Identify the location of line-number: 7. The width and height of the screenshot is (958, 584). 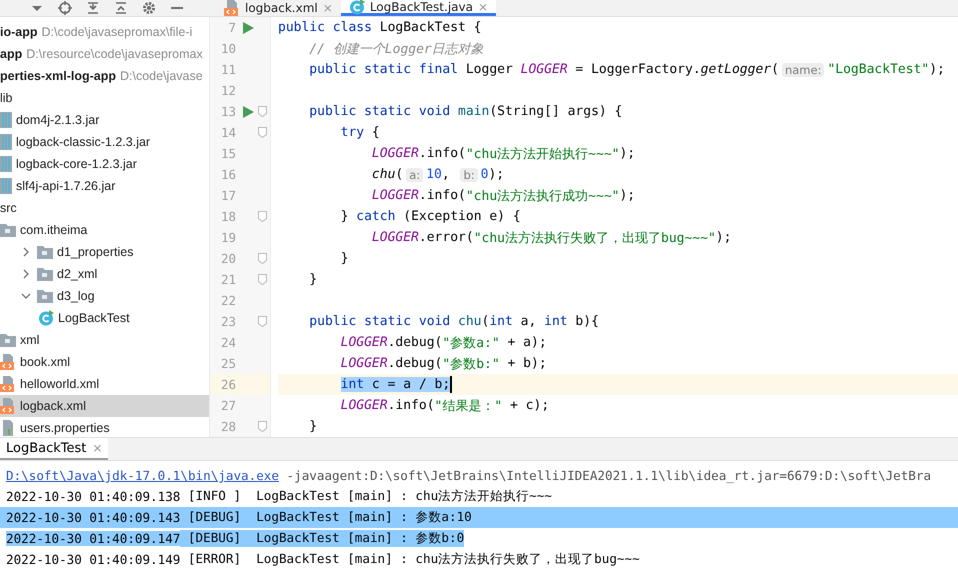
(231, 27).